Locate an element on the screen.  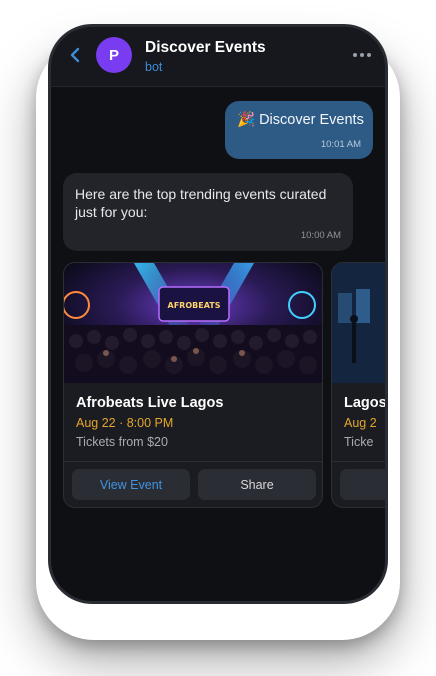
view-event-button: View Event is located at coordinates (131, 484).